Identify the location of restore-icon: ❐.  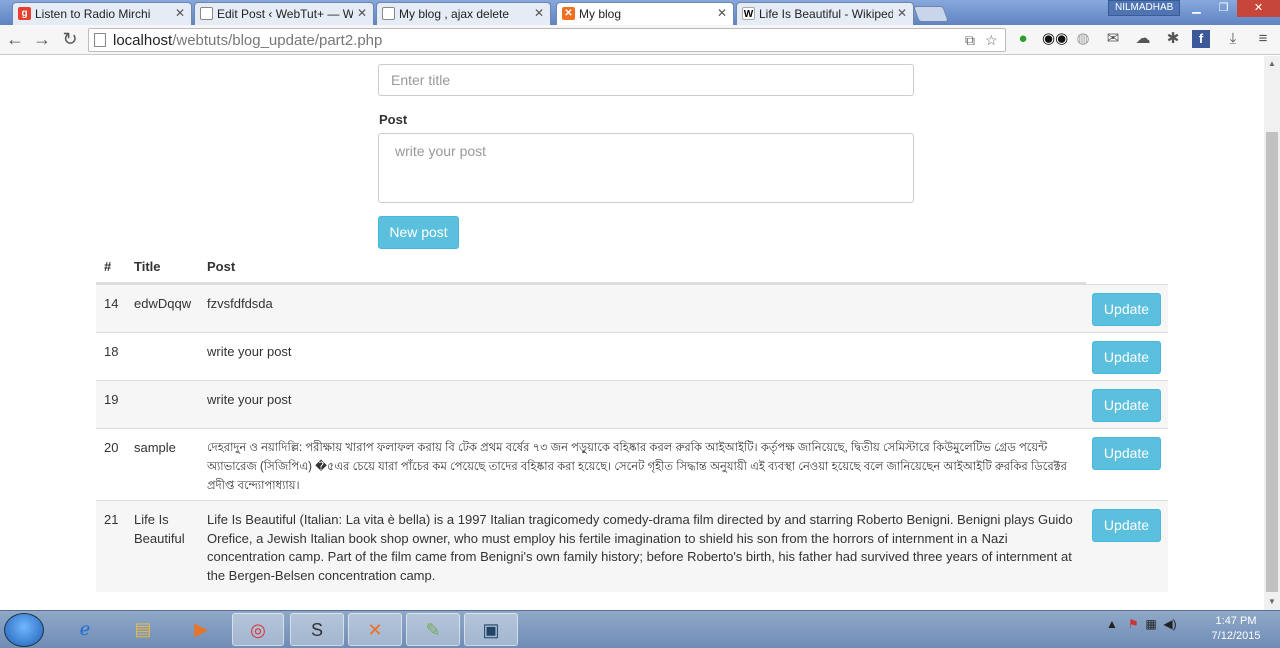
(1223, 8).